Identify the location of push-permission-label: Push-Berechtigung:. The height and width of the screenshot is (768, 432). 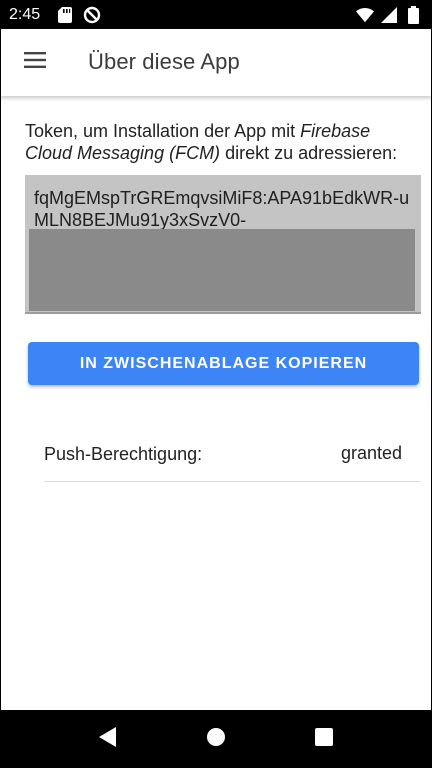
(123, 454).